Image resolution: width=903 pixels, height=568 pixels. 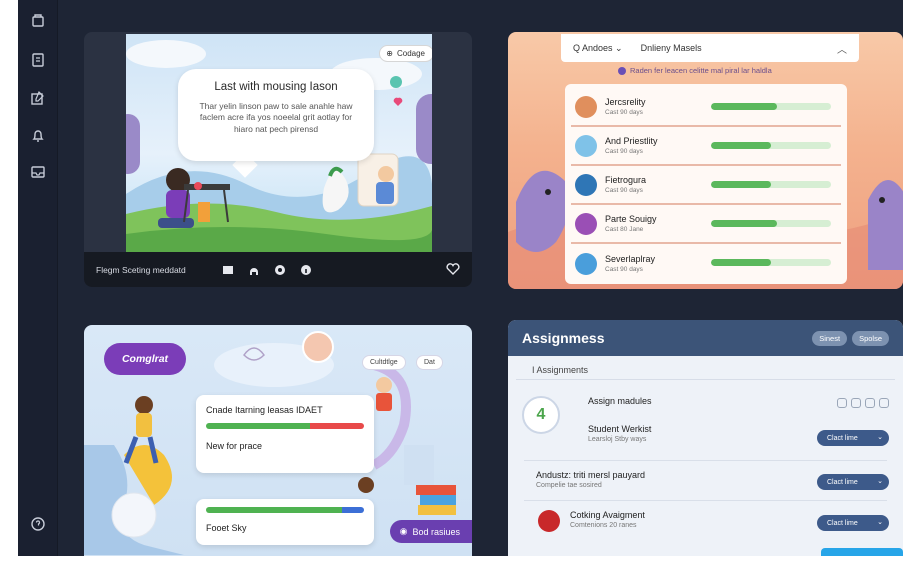 I want to click on help-icon, so click(x=38, y=524).